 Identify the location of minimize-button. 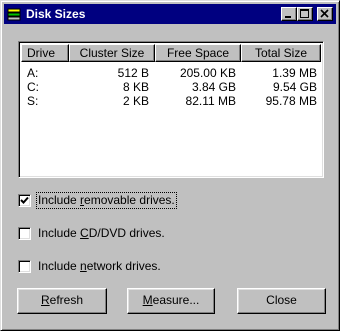
(289, 14).